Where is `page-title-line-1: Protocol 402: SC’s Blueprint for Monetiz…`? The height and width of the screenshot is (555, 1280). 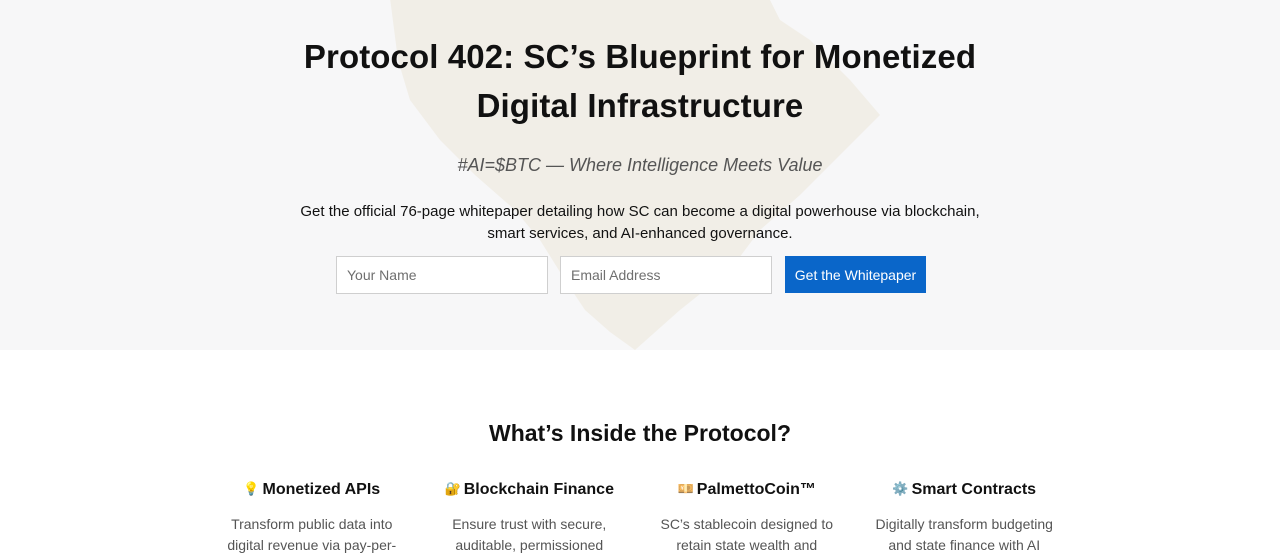
page-title-line-1: Protocol 402: SC’s Blueprint for Monetiz… is located at coordinates (640, 56).